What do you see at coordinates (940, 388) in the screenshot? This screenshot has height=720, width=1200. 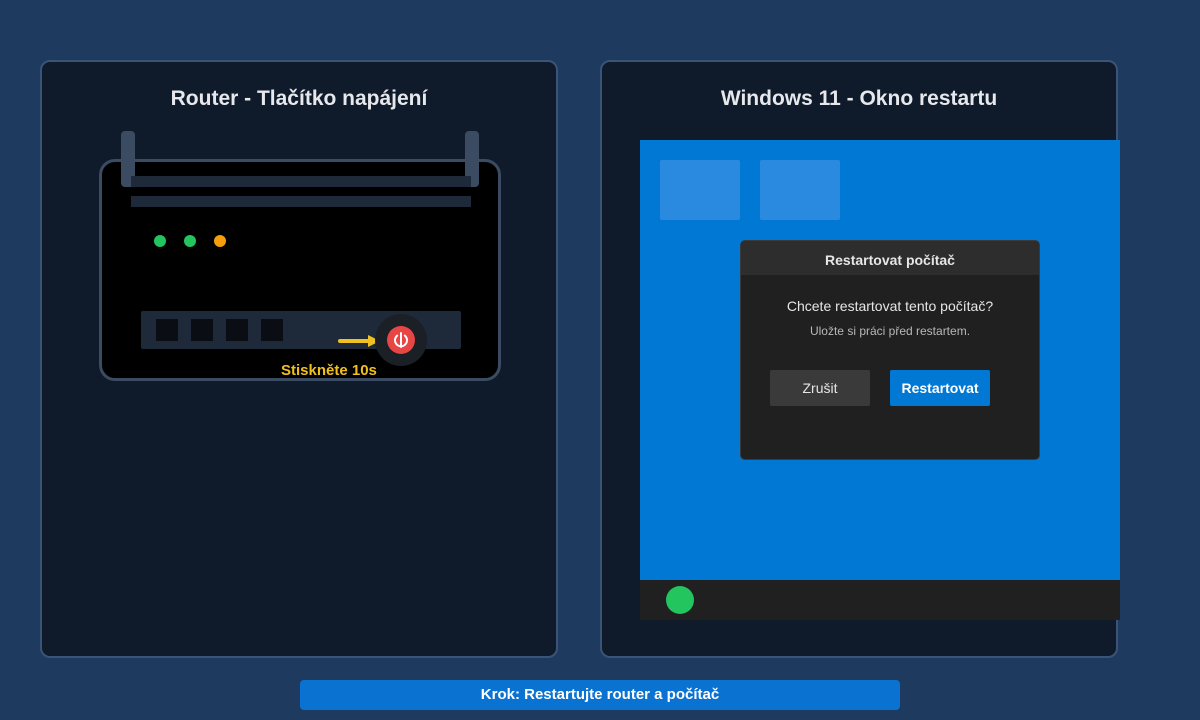 I see `restart-button: Restartovat` at bounding box center [940, 388].